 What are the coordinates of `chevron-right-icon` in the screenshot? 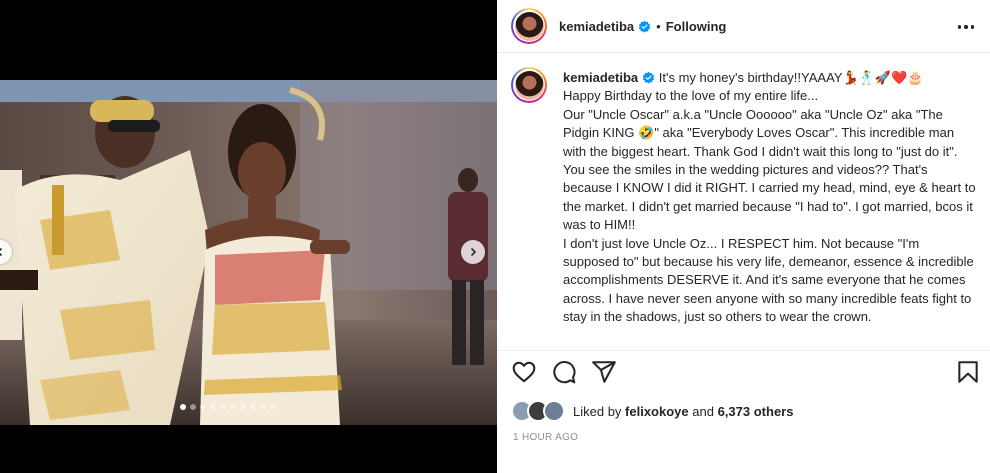 It's located at (473, 252).